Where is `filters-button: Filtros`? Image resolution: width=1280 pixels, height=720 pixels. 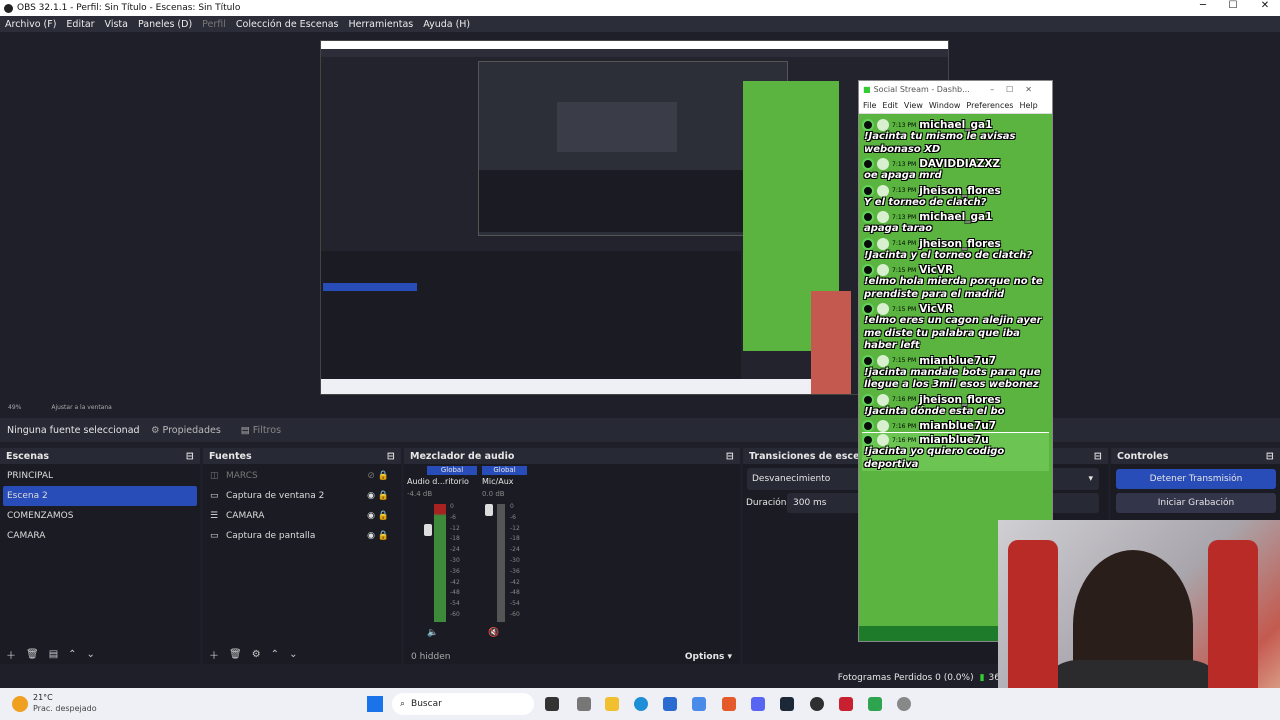 filters-button: Filtros is located at coordinates (267, 430).